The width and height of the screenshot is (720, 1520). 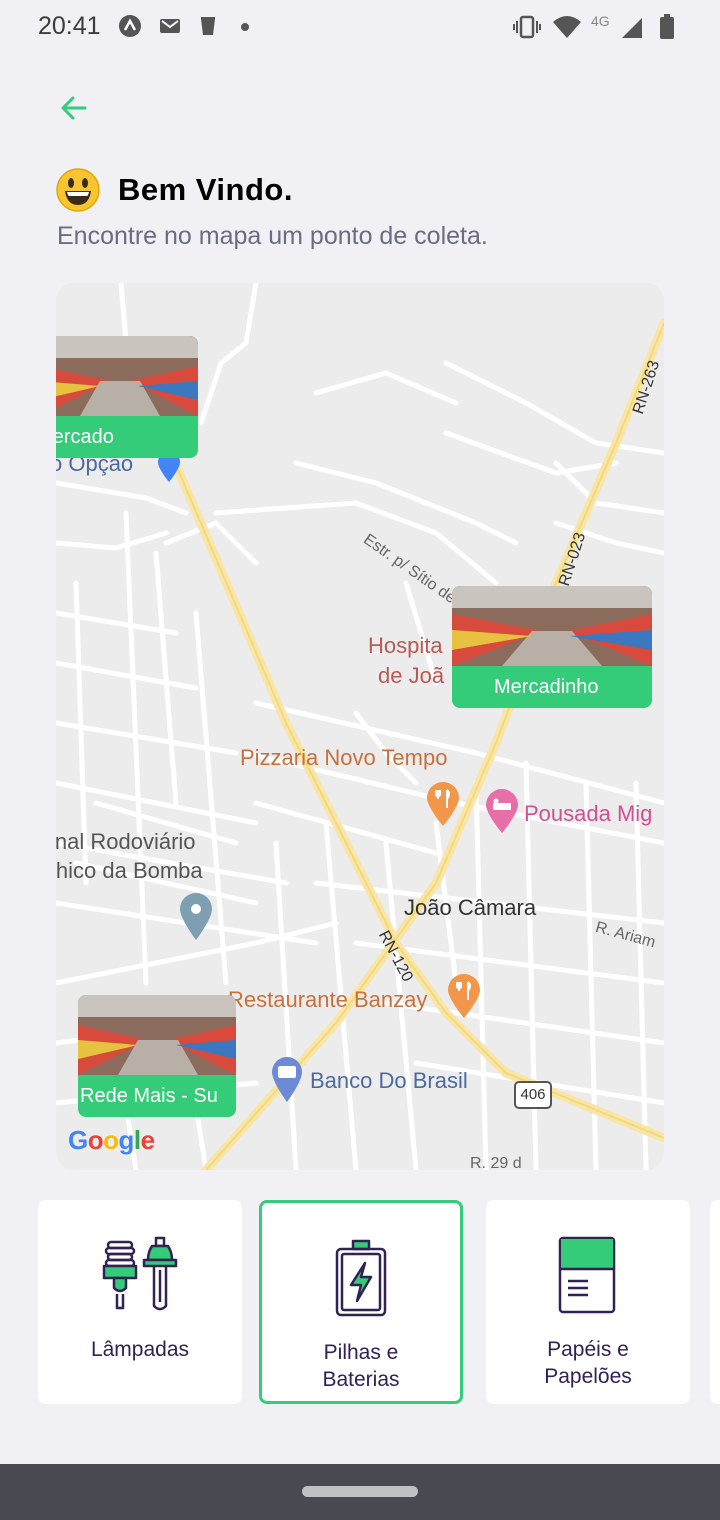 I want to click on item-pilhas-baterias: Pilhas e Baterias, so click(x=361, y=1302).